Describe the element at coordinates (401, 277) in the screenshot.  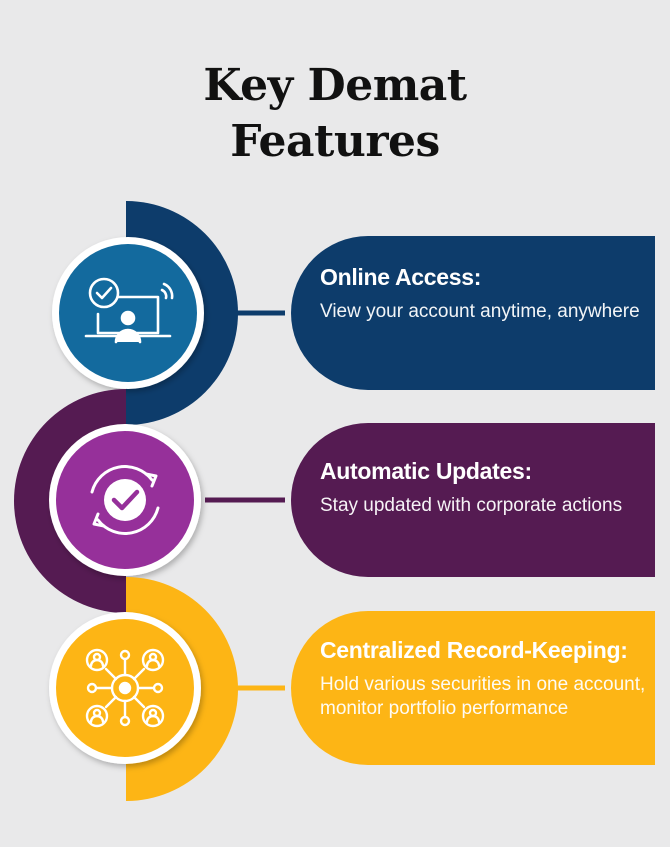
I see `feature-1-title: Online Access:` at that location.